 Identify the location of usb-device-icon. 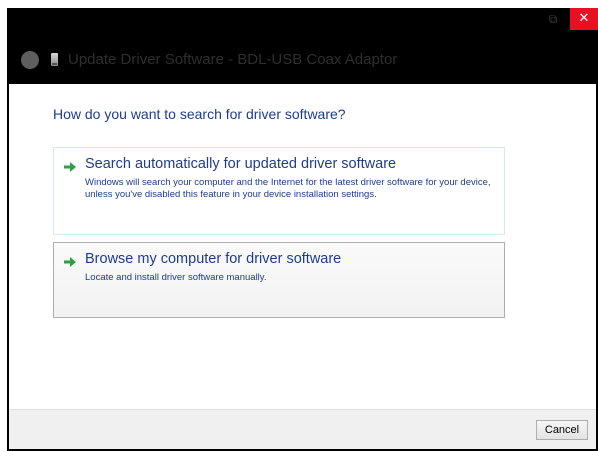
(54, 59).